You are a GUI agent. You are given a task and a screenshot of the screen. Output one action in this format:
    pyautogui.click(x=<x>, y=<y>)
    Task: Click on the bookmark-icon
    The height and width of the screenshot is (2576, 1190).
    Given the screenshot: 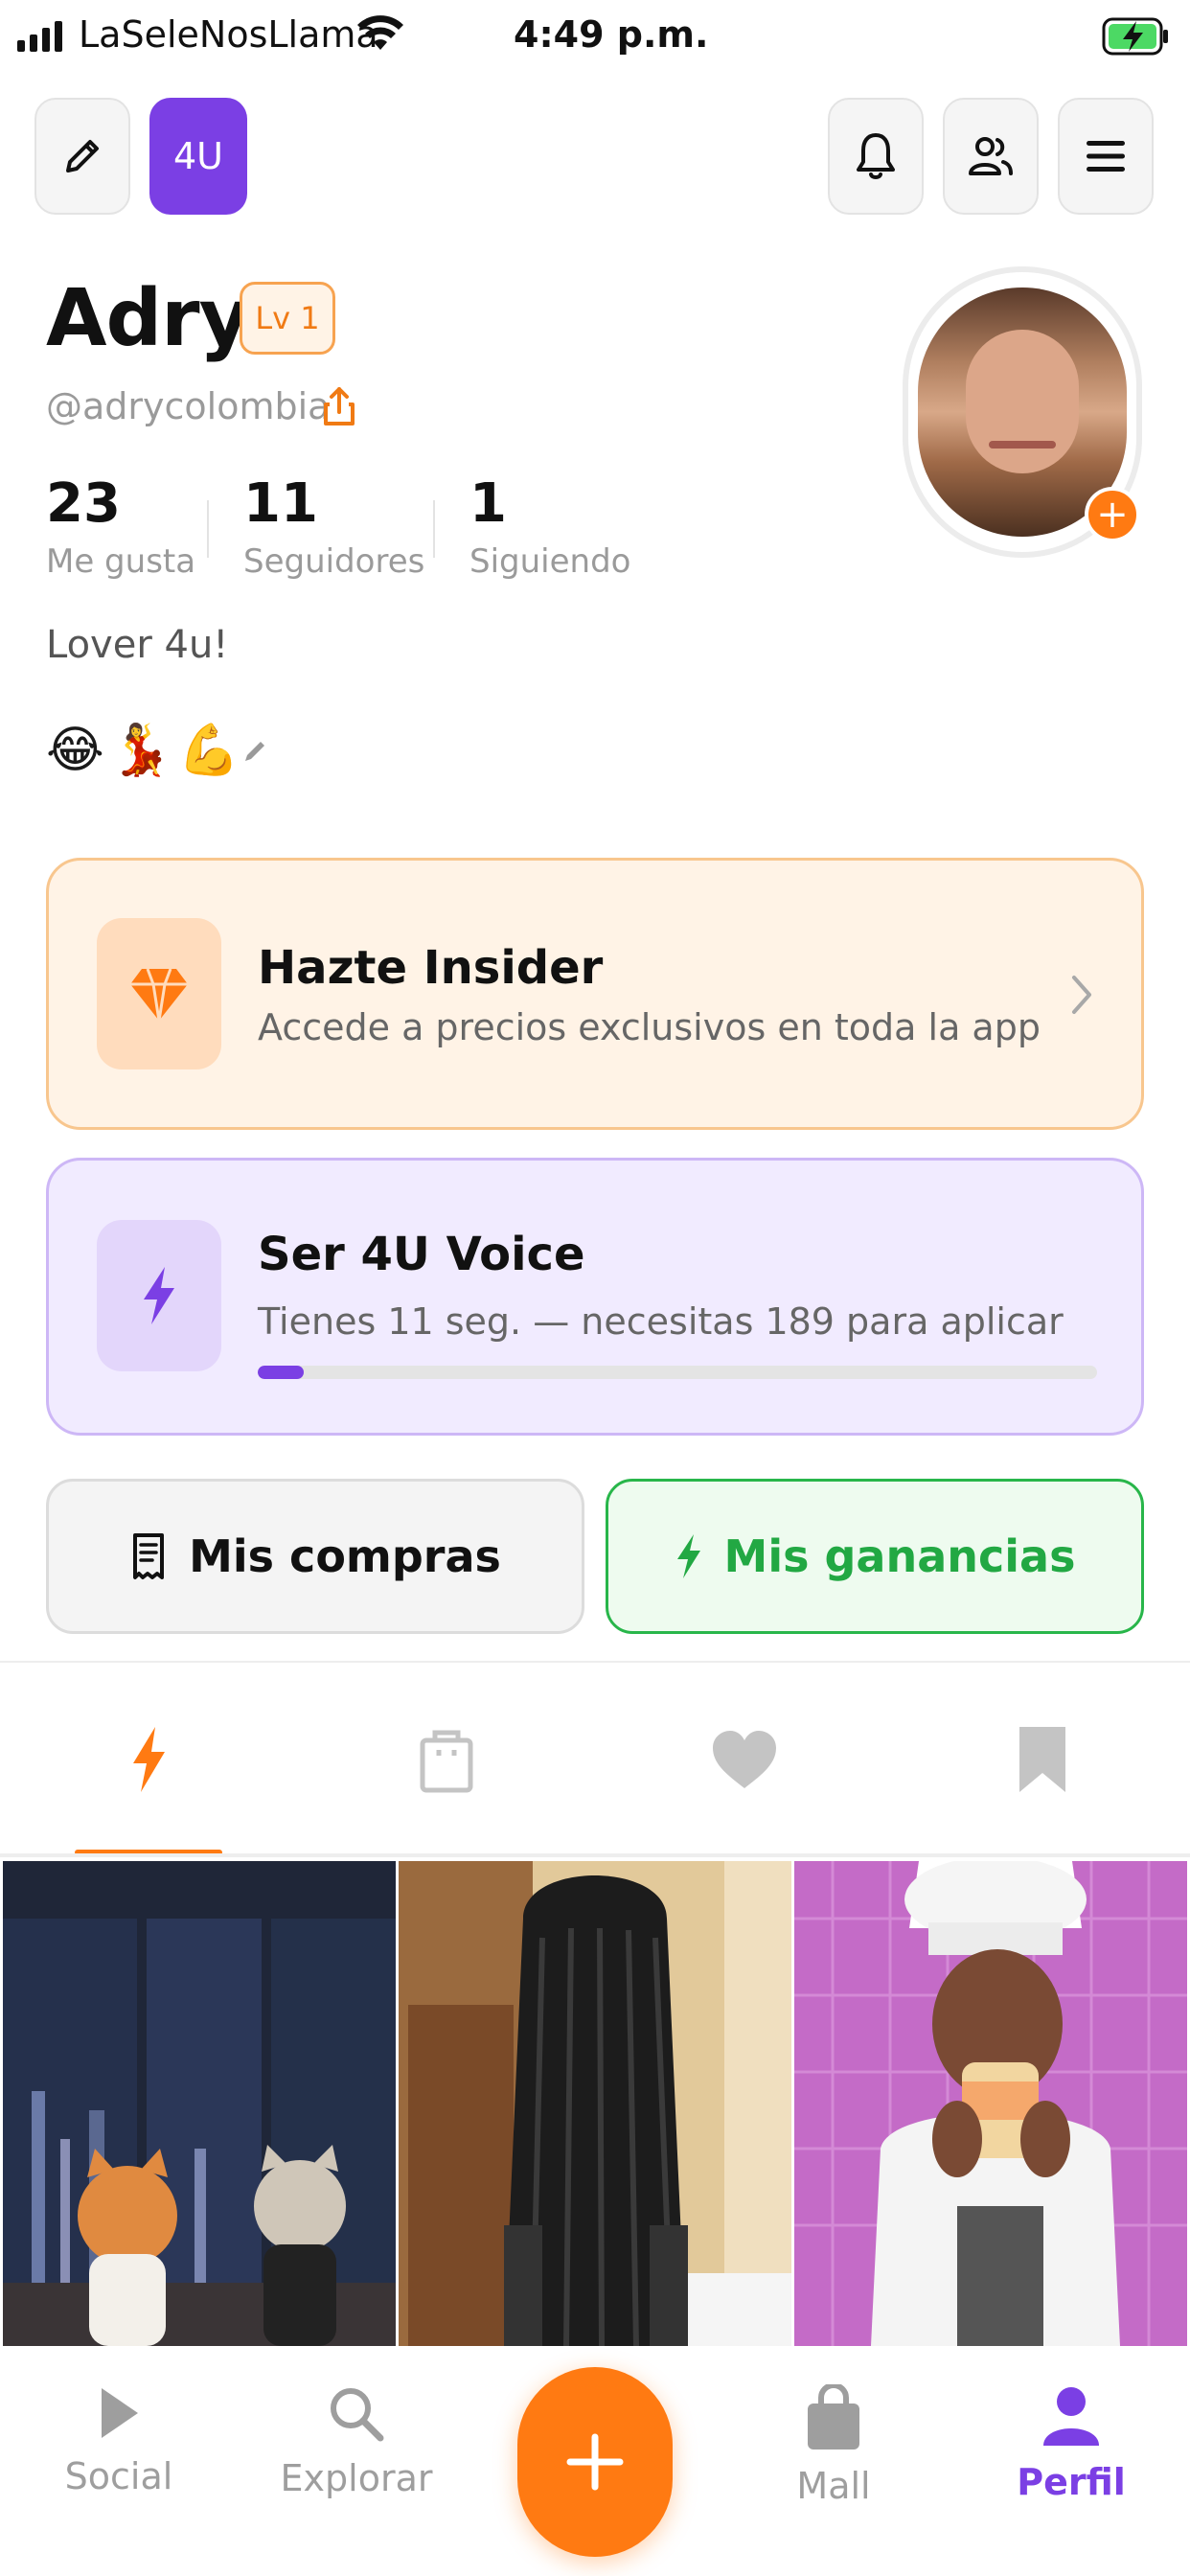 What is the action you would take?
    pyautogui.click(x=1042, y=1759)
    